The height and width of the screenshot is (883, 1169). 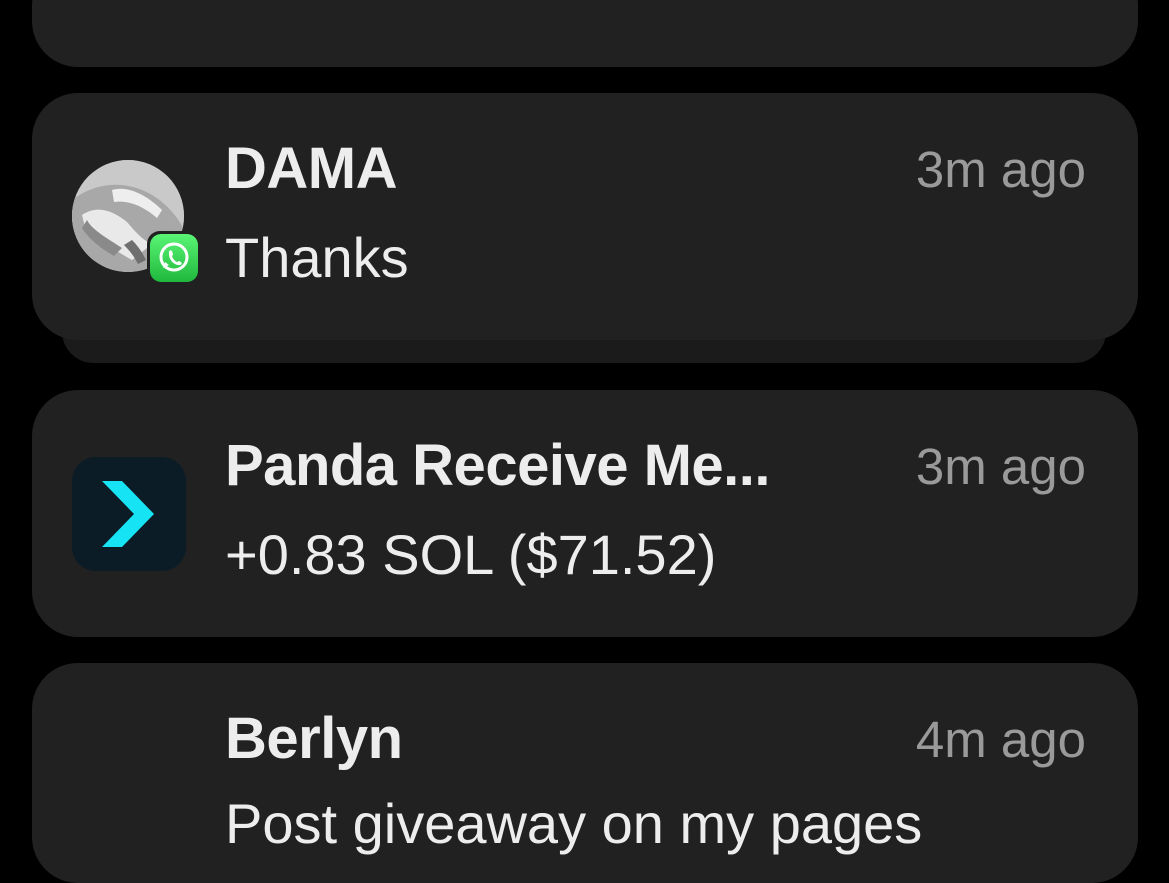 What do you see at coordinates (1000, 739) in the screenshot?
I see `notification-time: 4m ago` at bounding box center [1000, 739].